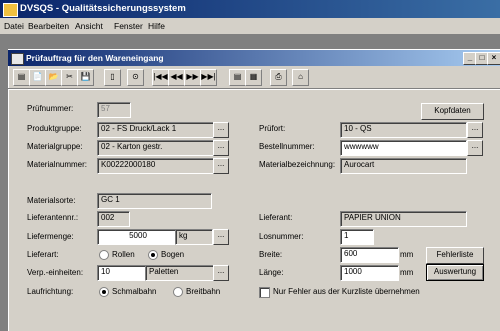  Describe the element at coordinates (14, 26) in the screenshot. I see `menu-datei: Datei` at that location.